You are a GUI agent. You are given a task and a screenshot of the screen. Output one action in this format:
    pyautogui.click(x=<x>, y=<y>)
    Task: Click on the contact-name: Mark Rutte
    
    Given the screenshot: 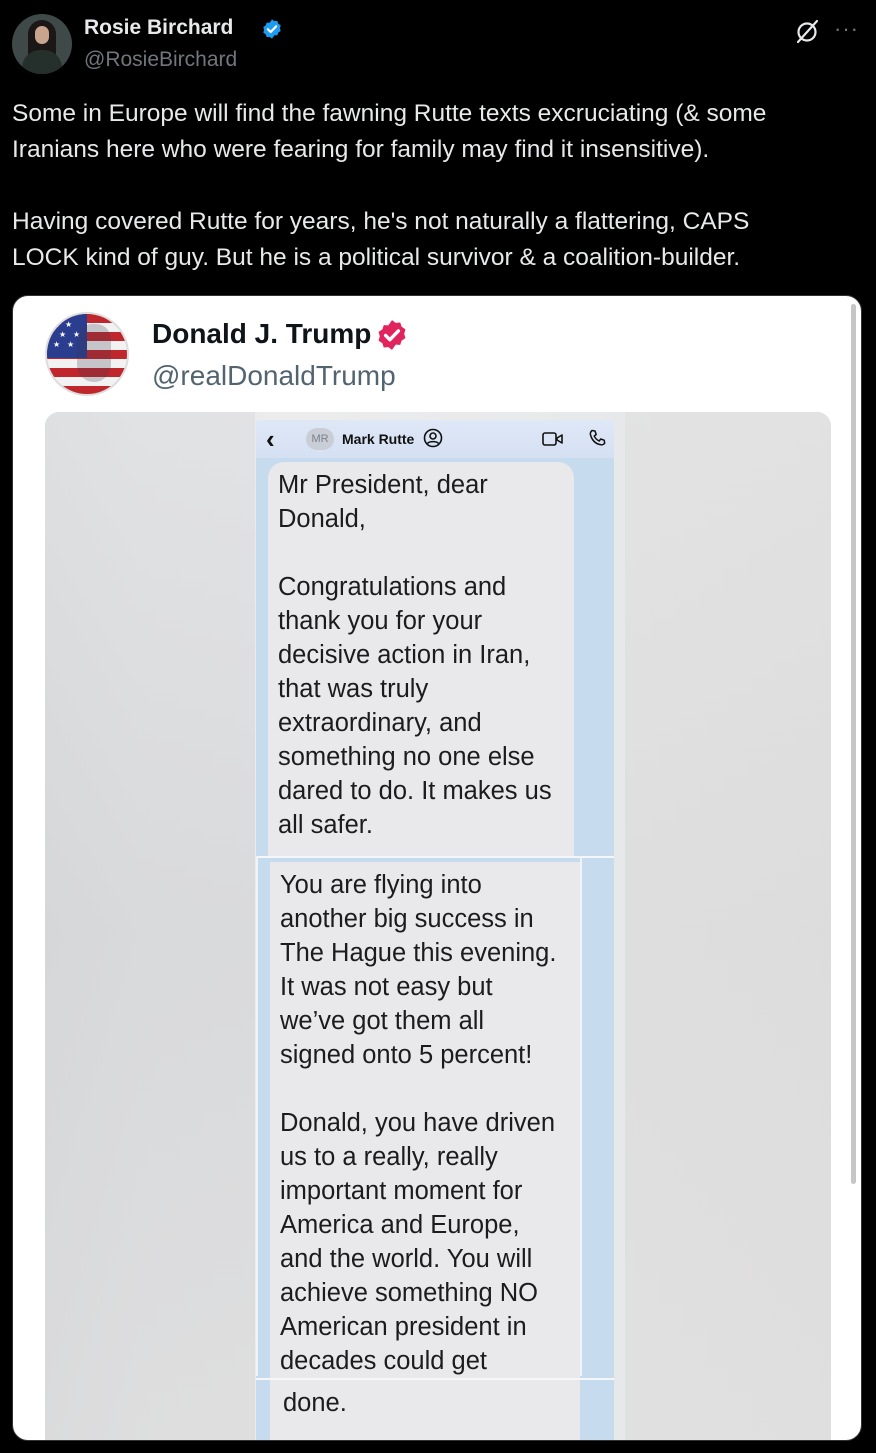 What is the action you would take?
    pyautogui.click(x=378, y=439)
    